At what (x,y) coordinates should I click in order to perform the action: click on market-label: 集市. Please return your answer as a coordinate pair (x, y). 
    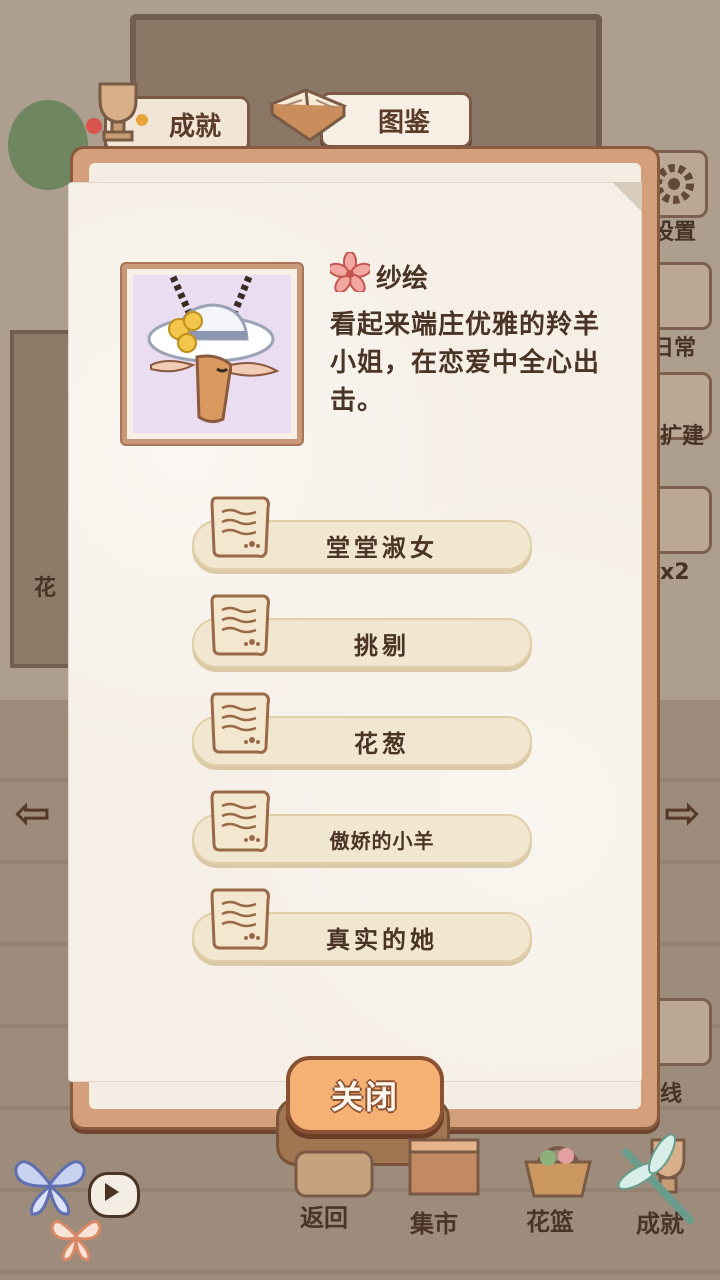
    Looking at the image, I should click on (434, 1224).